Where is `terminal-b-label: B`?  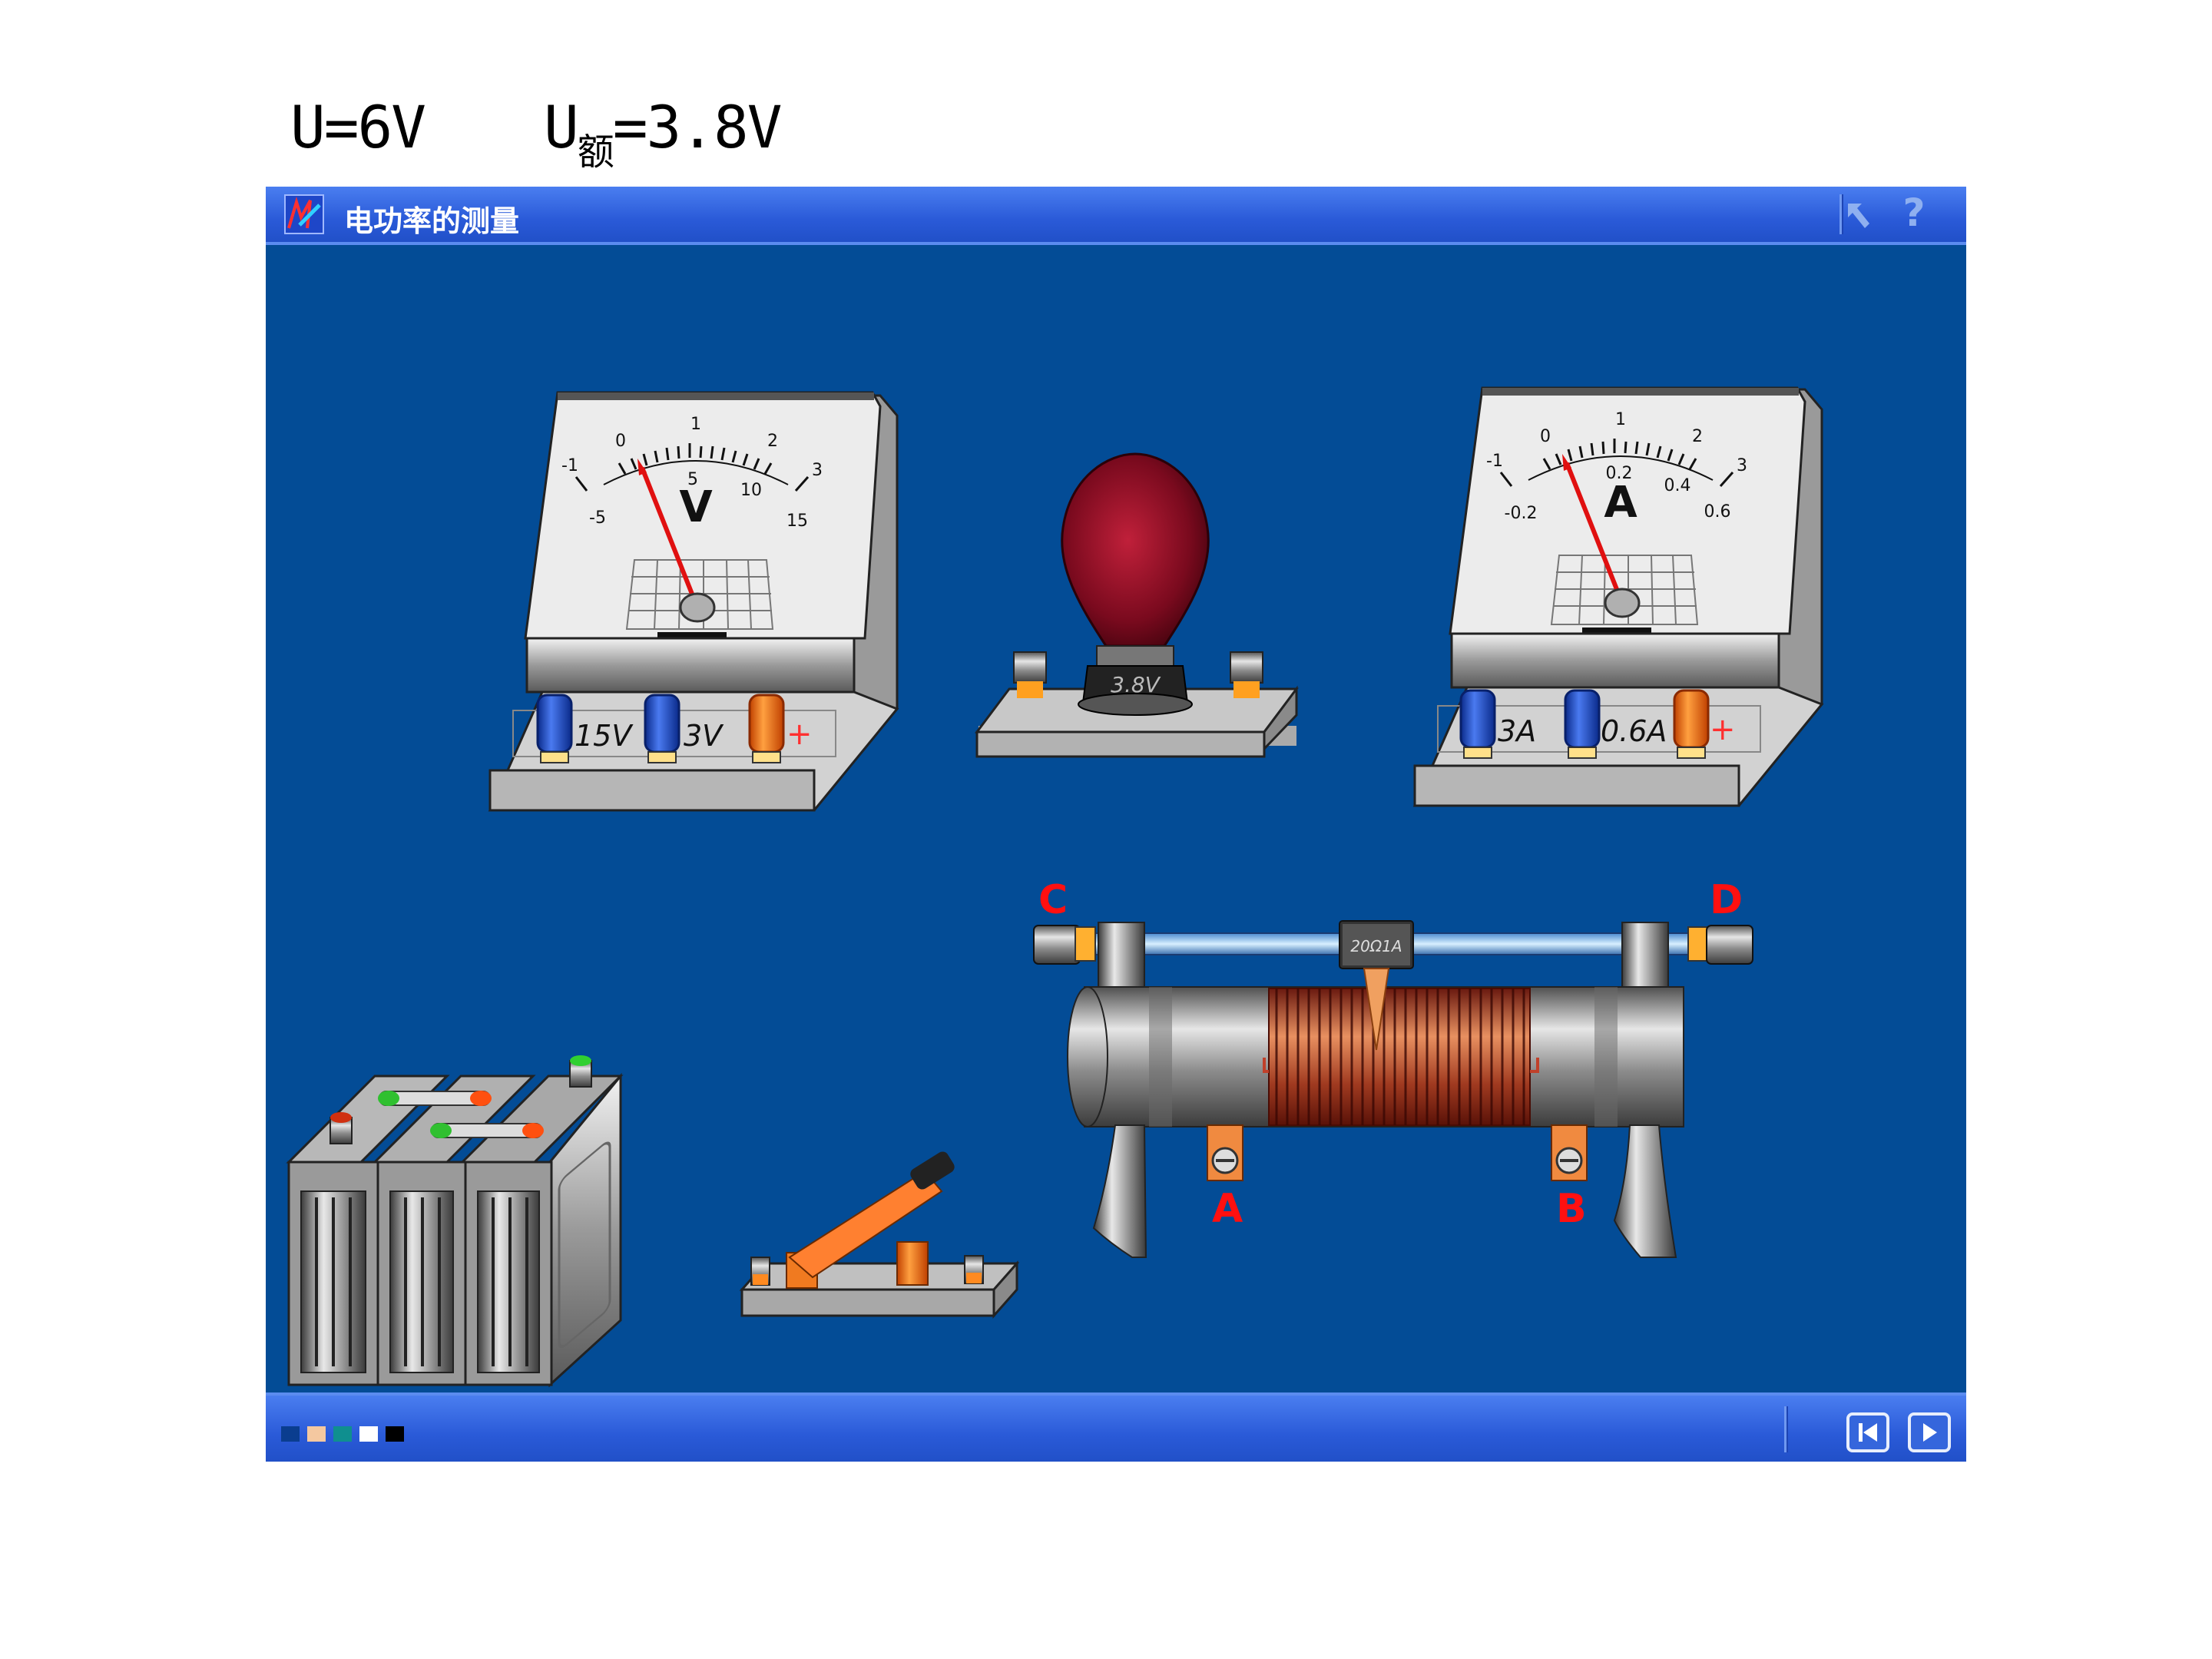
terminal-b-label: B is located at coordinates (1572, 1209).